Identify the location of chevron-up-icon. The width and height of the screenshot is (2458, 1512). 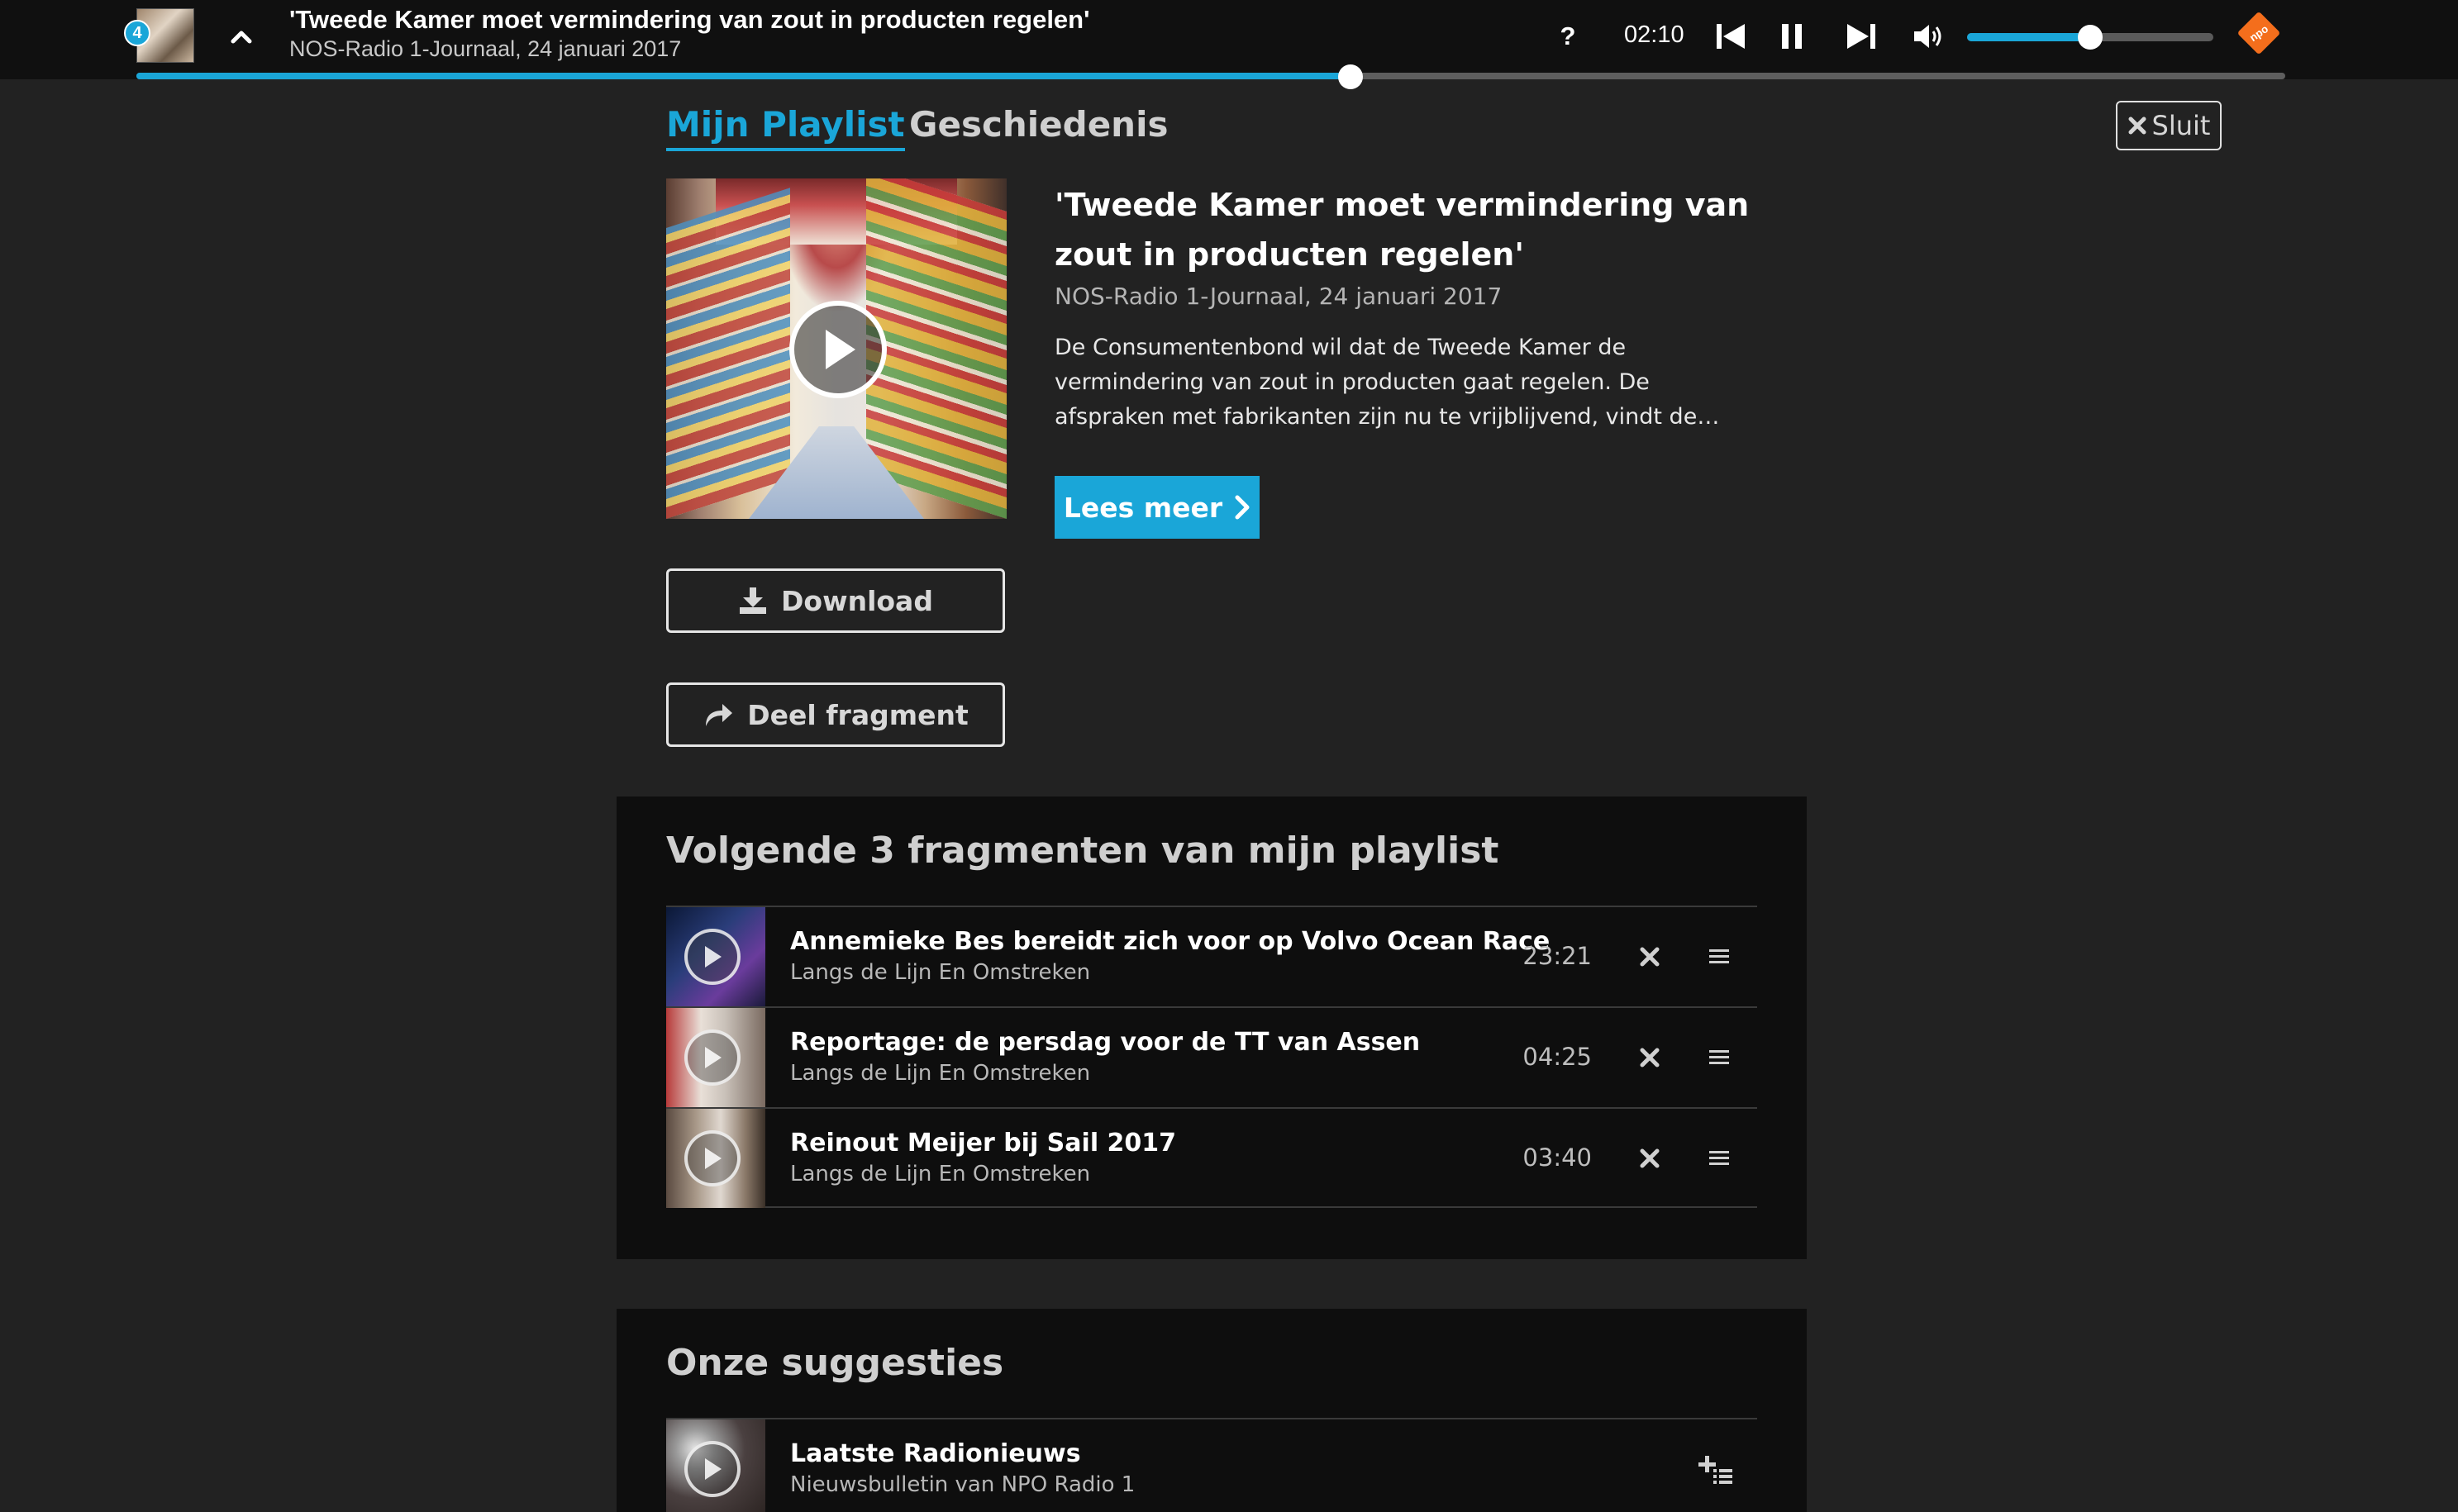
(241, 37).